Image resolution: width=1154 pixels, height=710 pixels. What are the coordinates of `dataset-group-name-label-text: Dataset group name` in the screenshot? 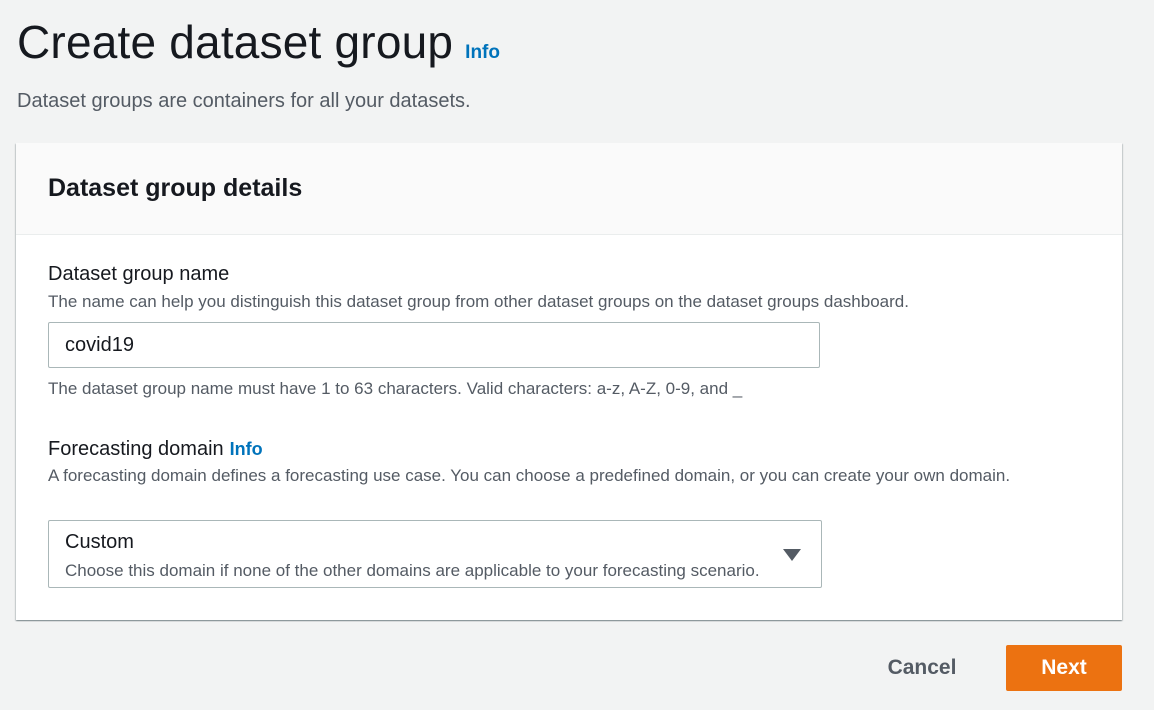 It's located at (139, 274).